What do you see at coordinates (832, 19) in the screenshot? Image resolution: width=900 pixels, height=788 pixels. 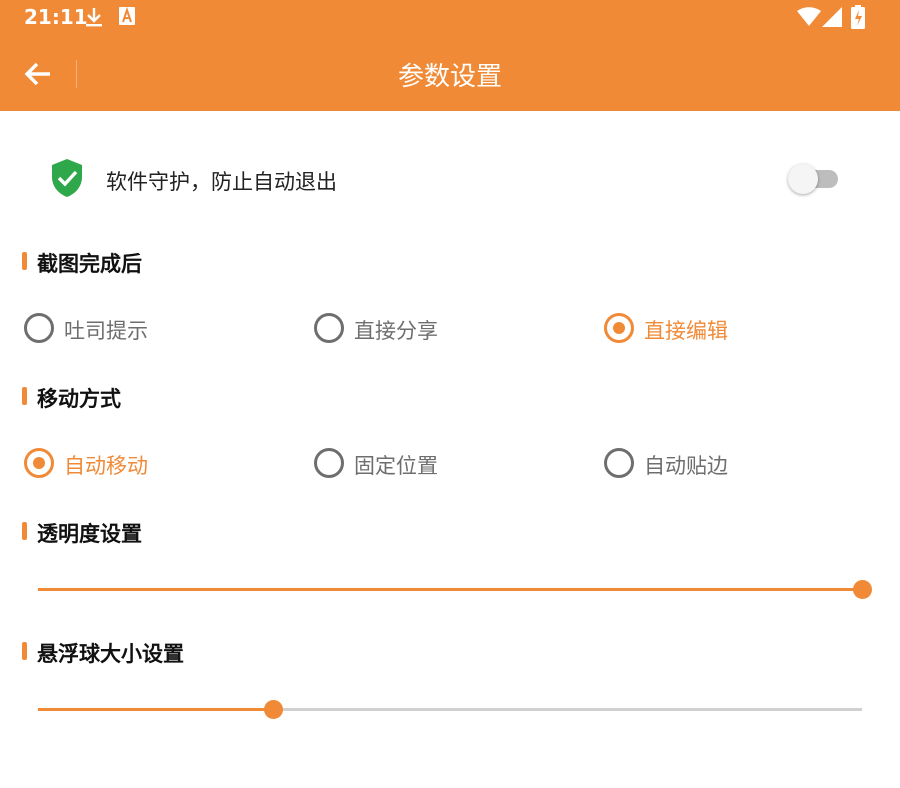 I see `signal-icon` at bounding box center [832, 19].